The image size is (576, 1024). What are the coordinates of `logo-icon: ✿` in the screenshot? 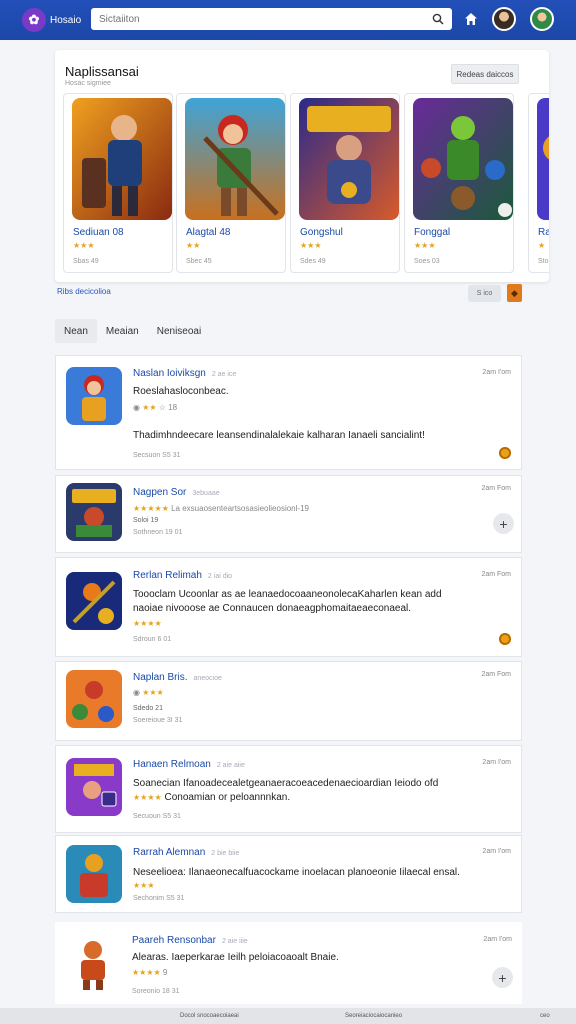 It's located at (34, 20).